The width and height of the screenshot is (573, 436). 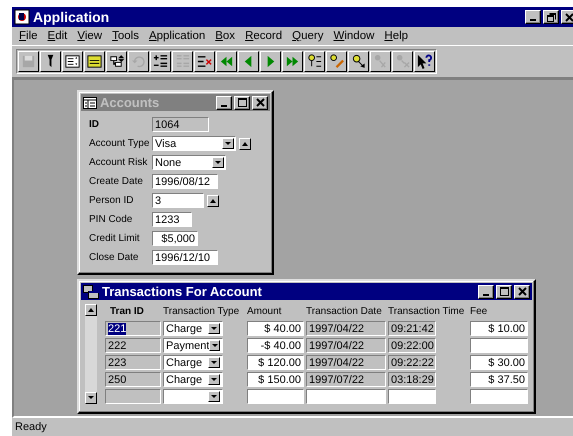 What do you see at coordinates (275, 345) in the screenshot?
I see `table-cell: -$ 40.00` at bounding box center [275, 345].